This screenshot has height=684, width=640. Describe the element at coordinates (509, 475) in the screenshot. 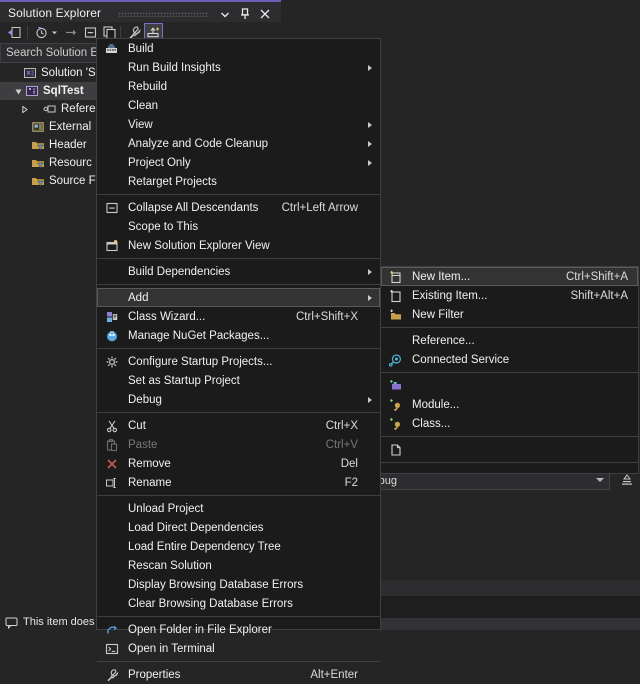

I see `submenu-item-new-editorconfig-intellicode` at that location.